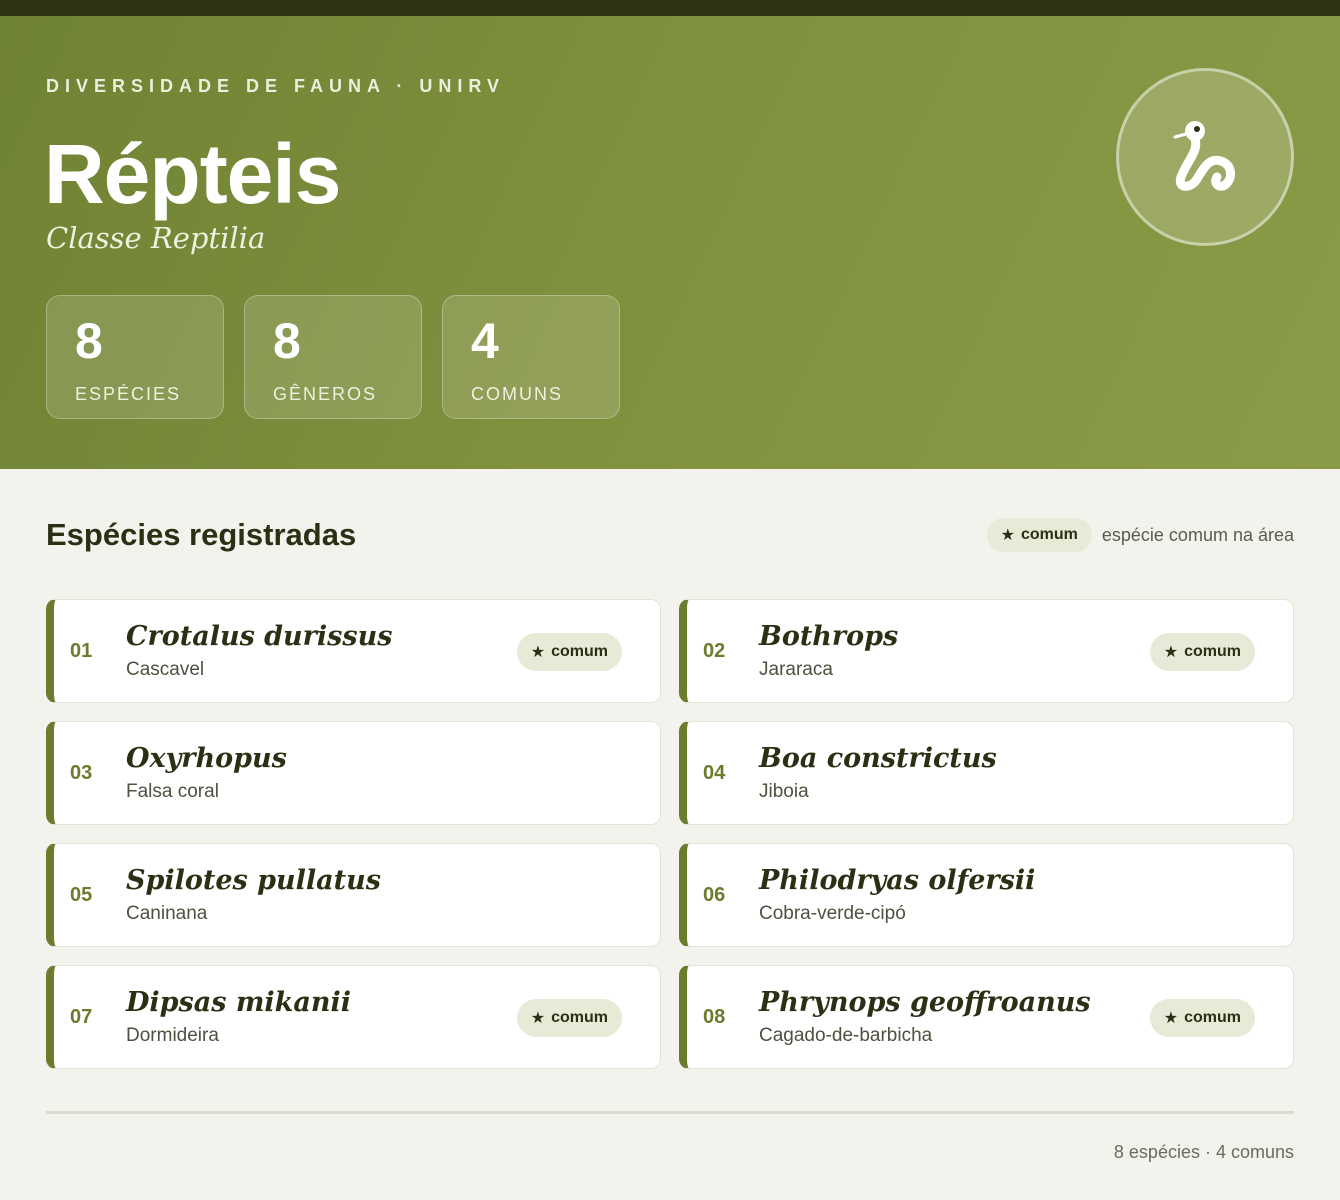  What do you see at coordinates (253, 880) in the screenshot?
I see `scientific-name: Spilotes pullatus` at bounding box center [253, 880].